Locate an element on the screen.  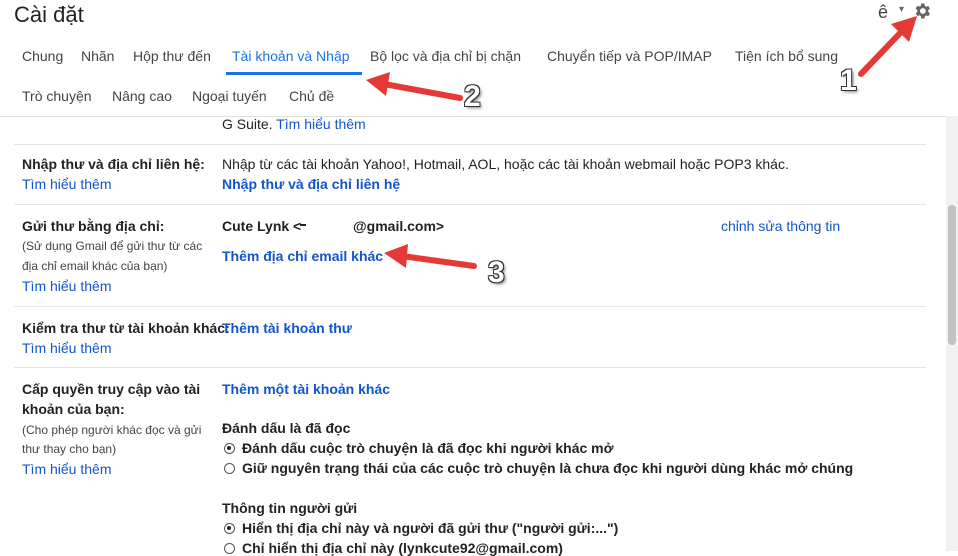
tab-forwarding: Chuyển tiếp và POP/IMAP is located at coordinates (629, 56).